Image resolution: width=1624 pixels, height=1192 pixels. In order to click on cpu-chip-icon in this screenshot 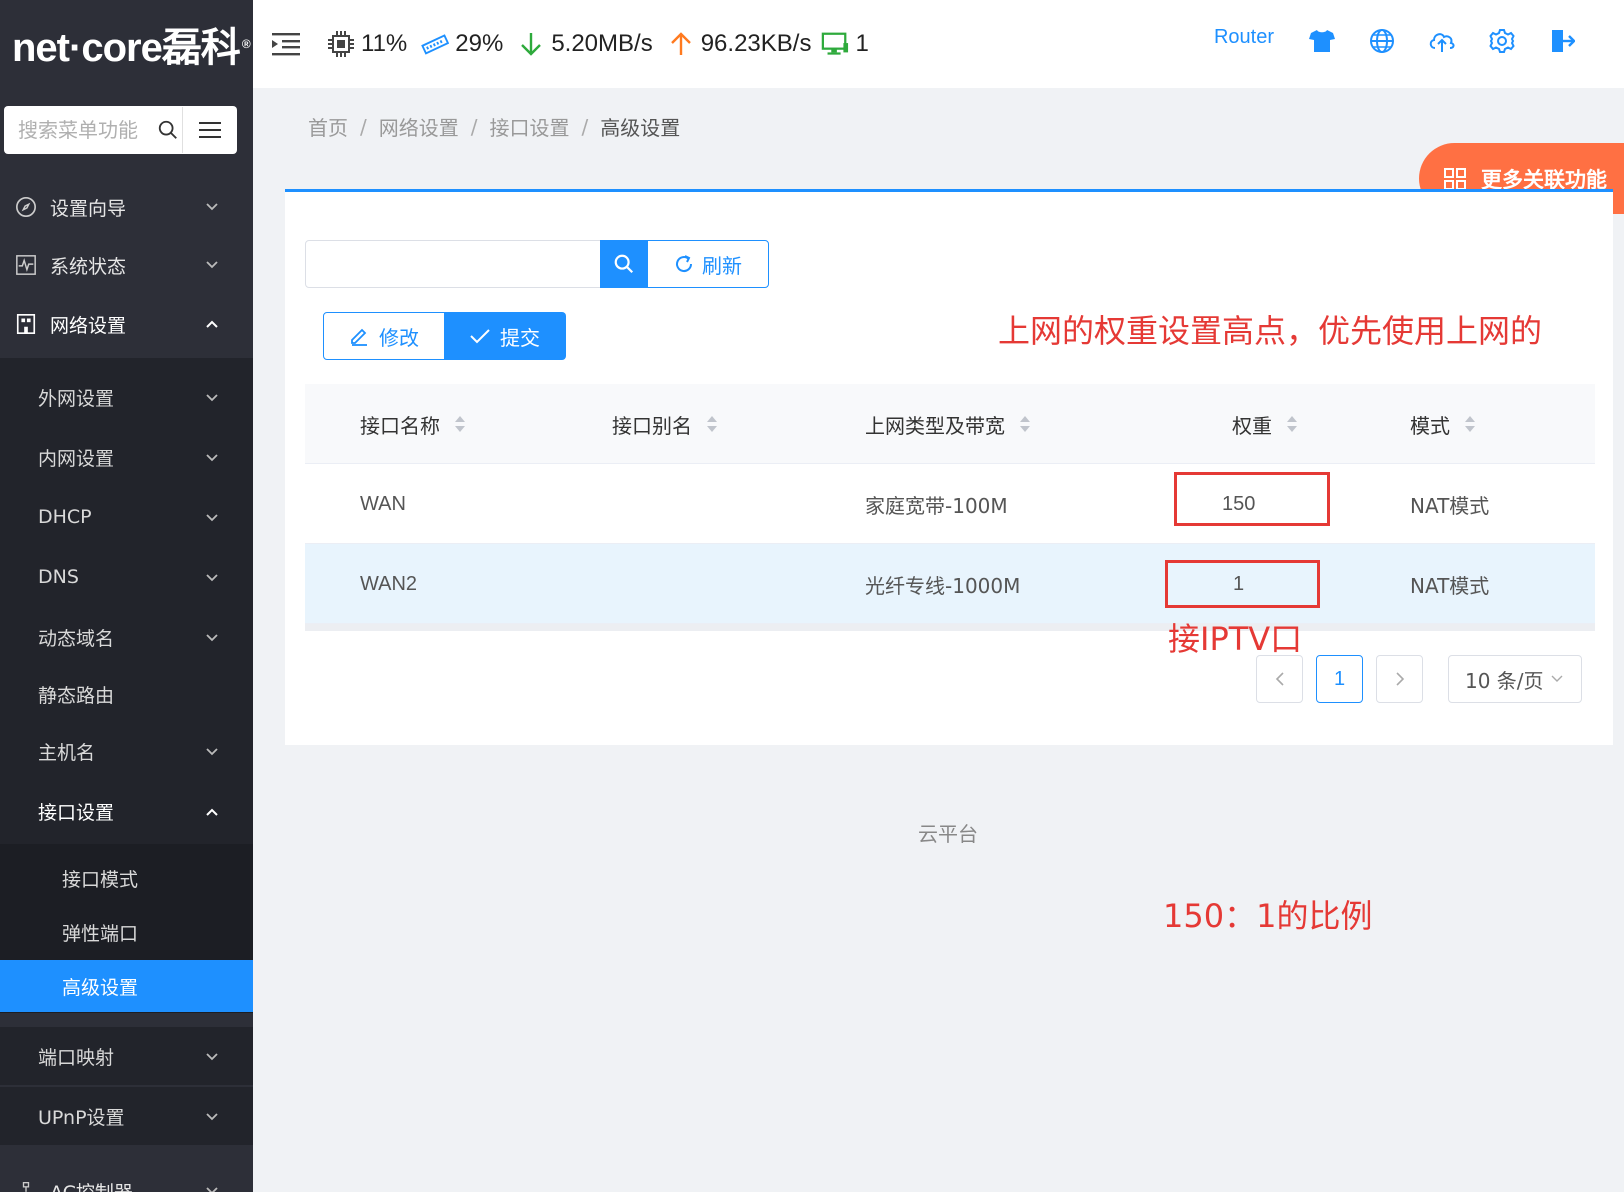, I will do `click(341, 44)`.